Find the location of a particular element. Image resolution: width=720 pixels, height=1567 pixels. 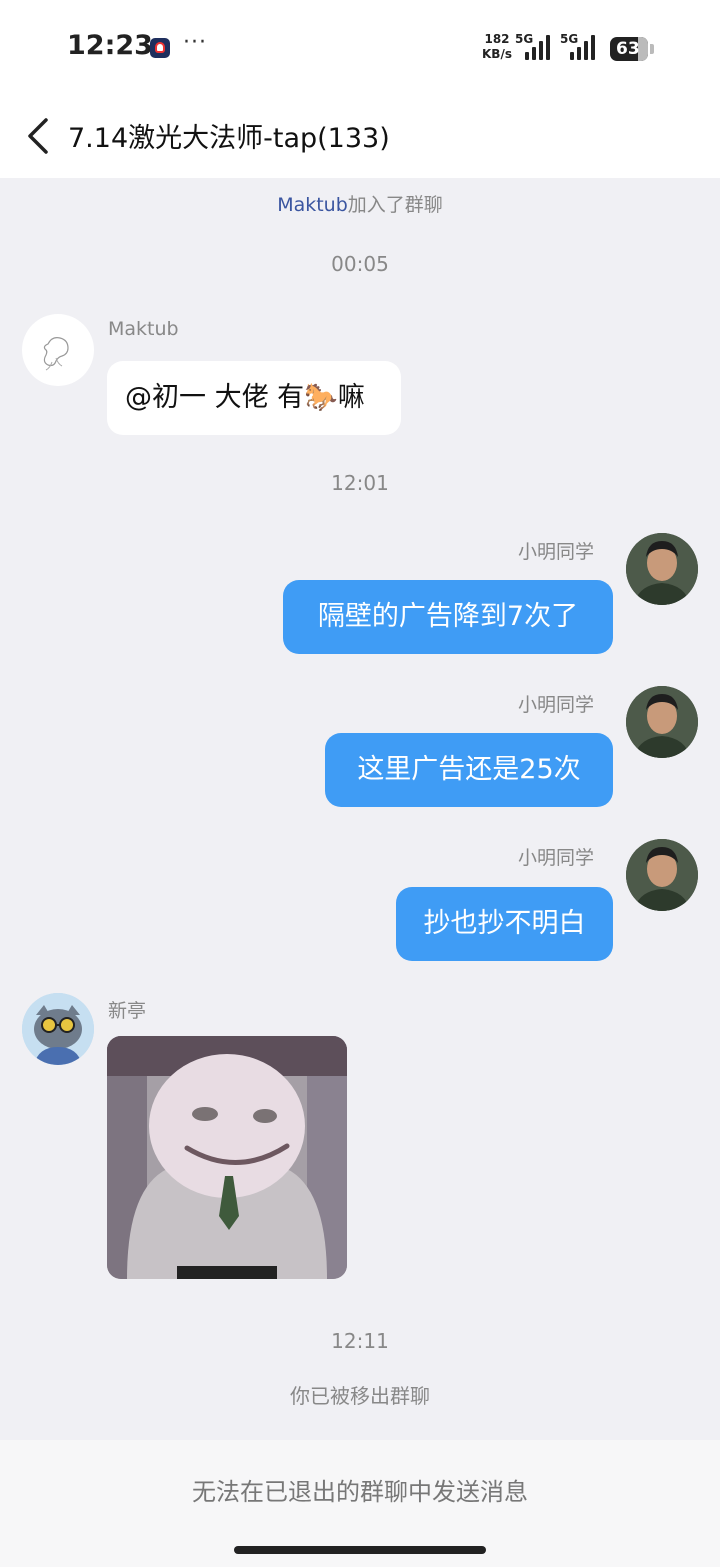

join-text: 加入了群聊 is located at coordinates (395, 205).